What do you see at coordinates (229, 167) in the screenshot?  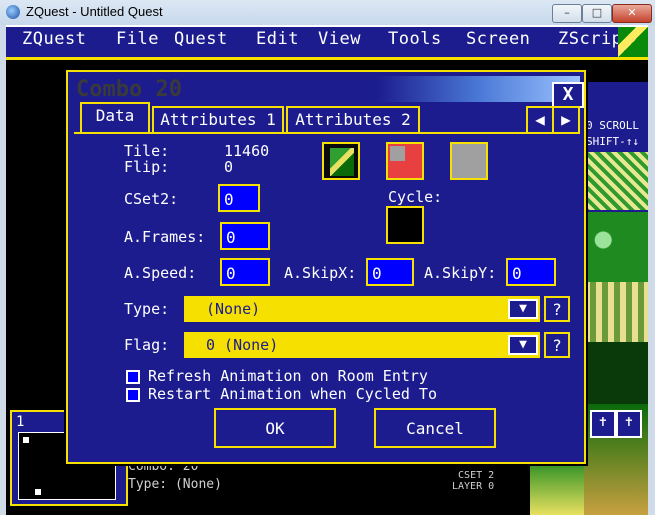 I see `flip-value: 0` at bounding box center [229, 167].